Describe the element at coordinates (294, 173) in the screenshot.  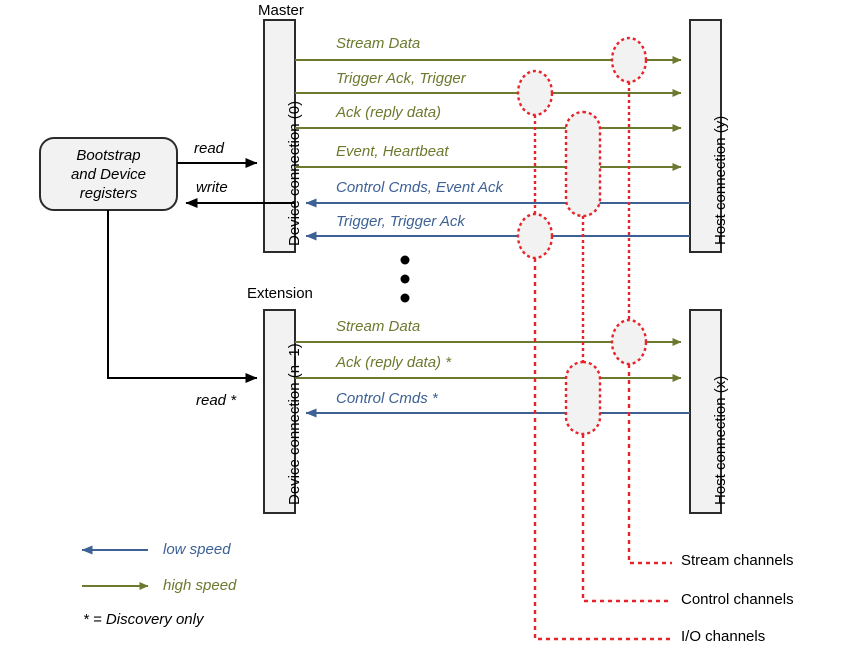
I see `device-connection-master-label: Device connection (0)` at that location.